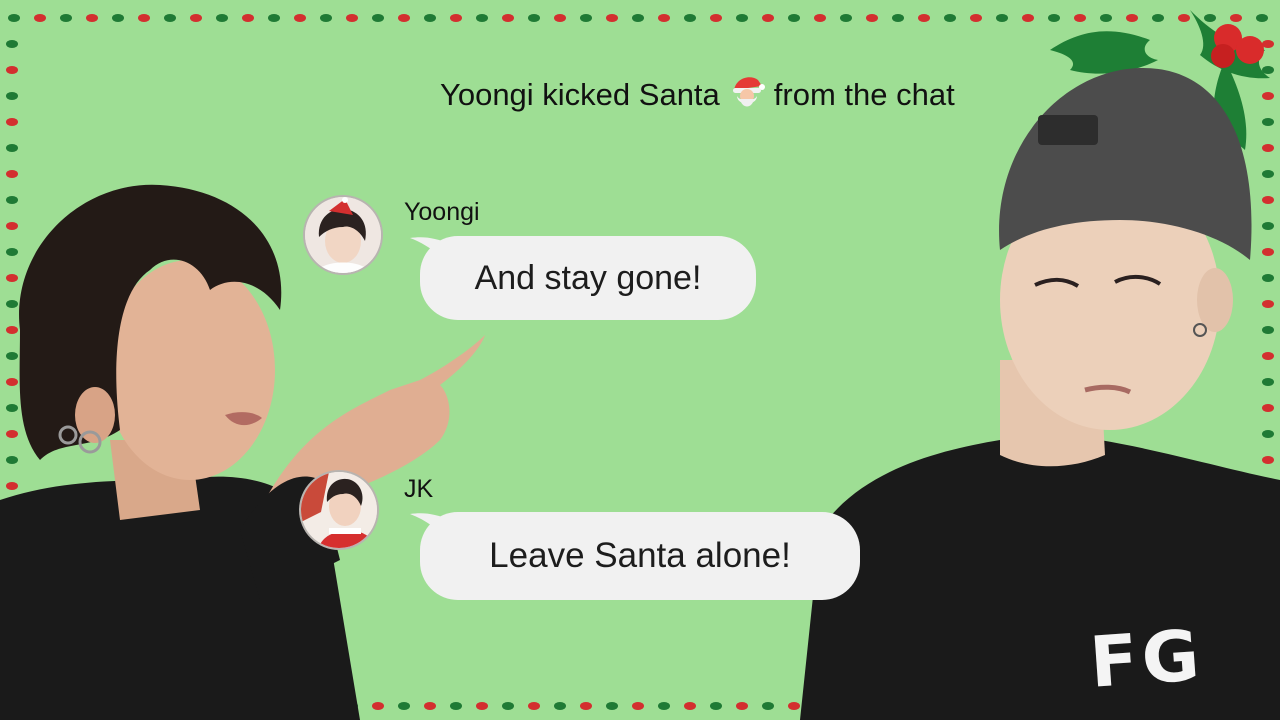  I want to click on message-bubble: And stay gone!, so click(583, 278).